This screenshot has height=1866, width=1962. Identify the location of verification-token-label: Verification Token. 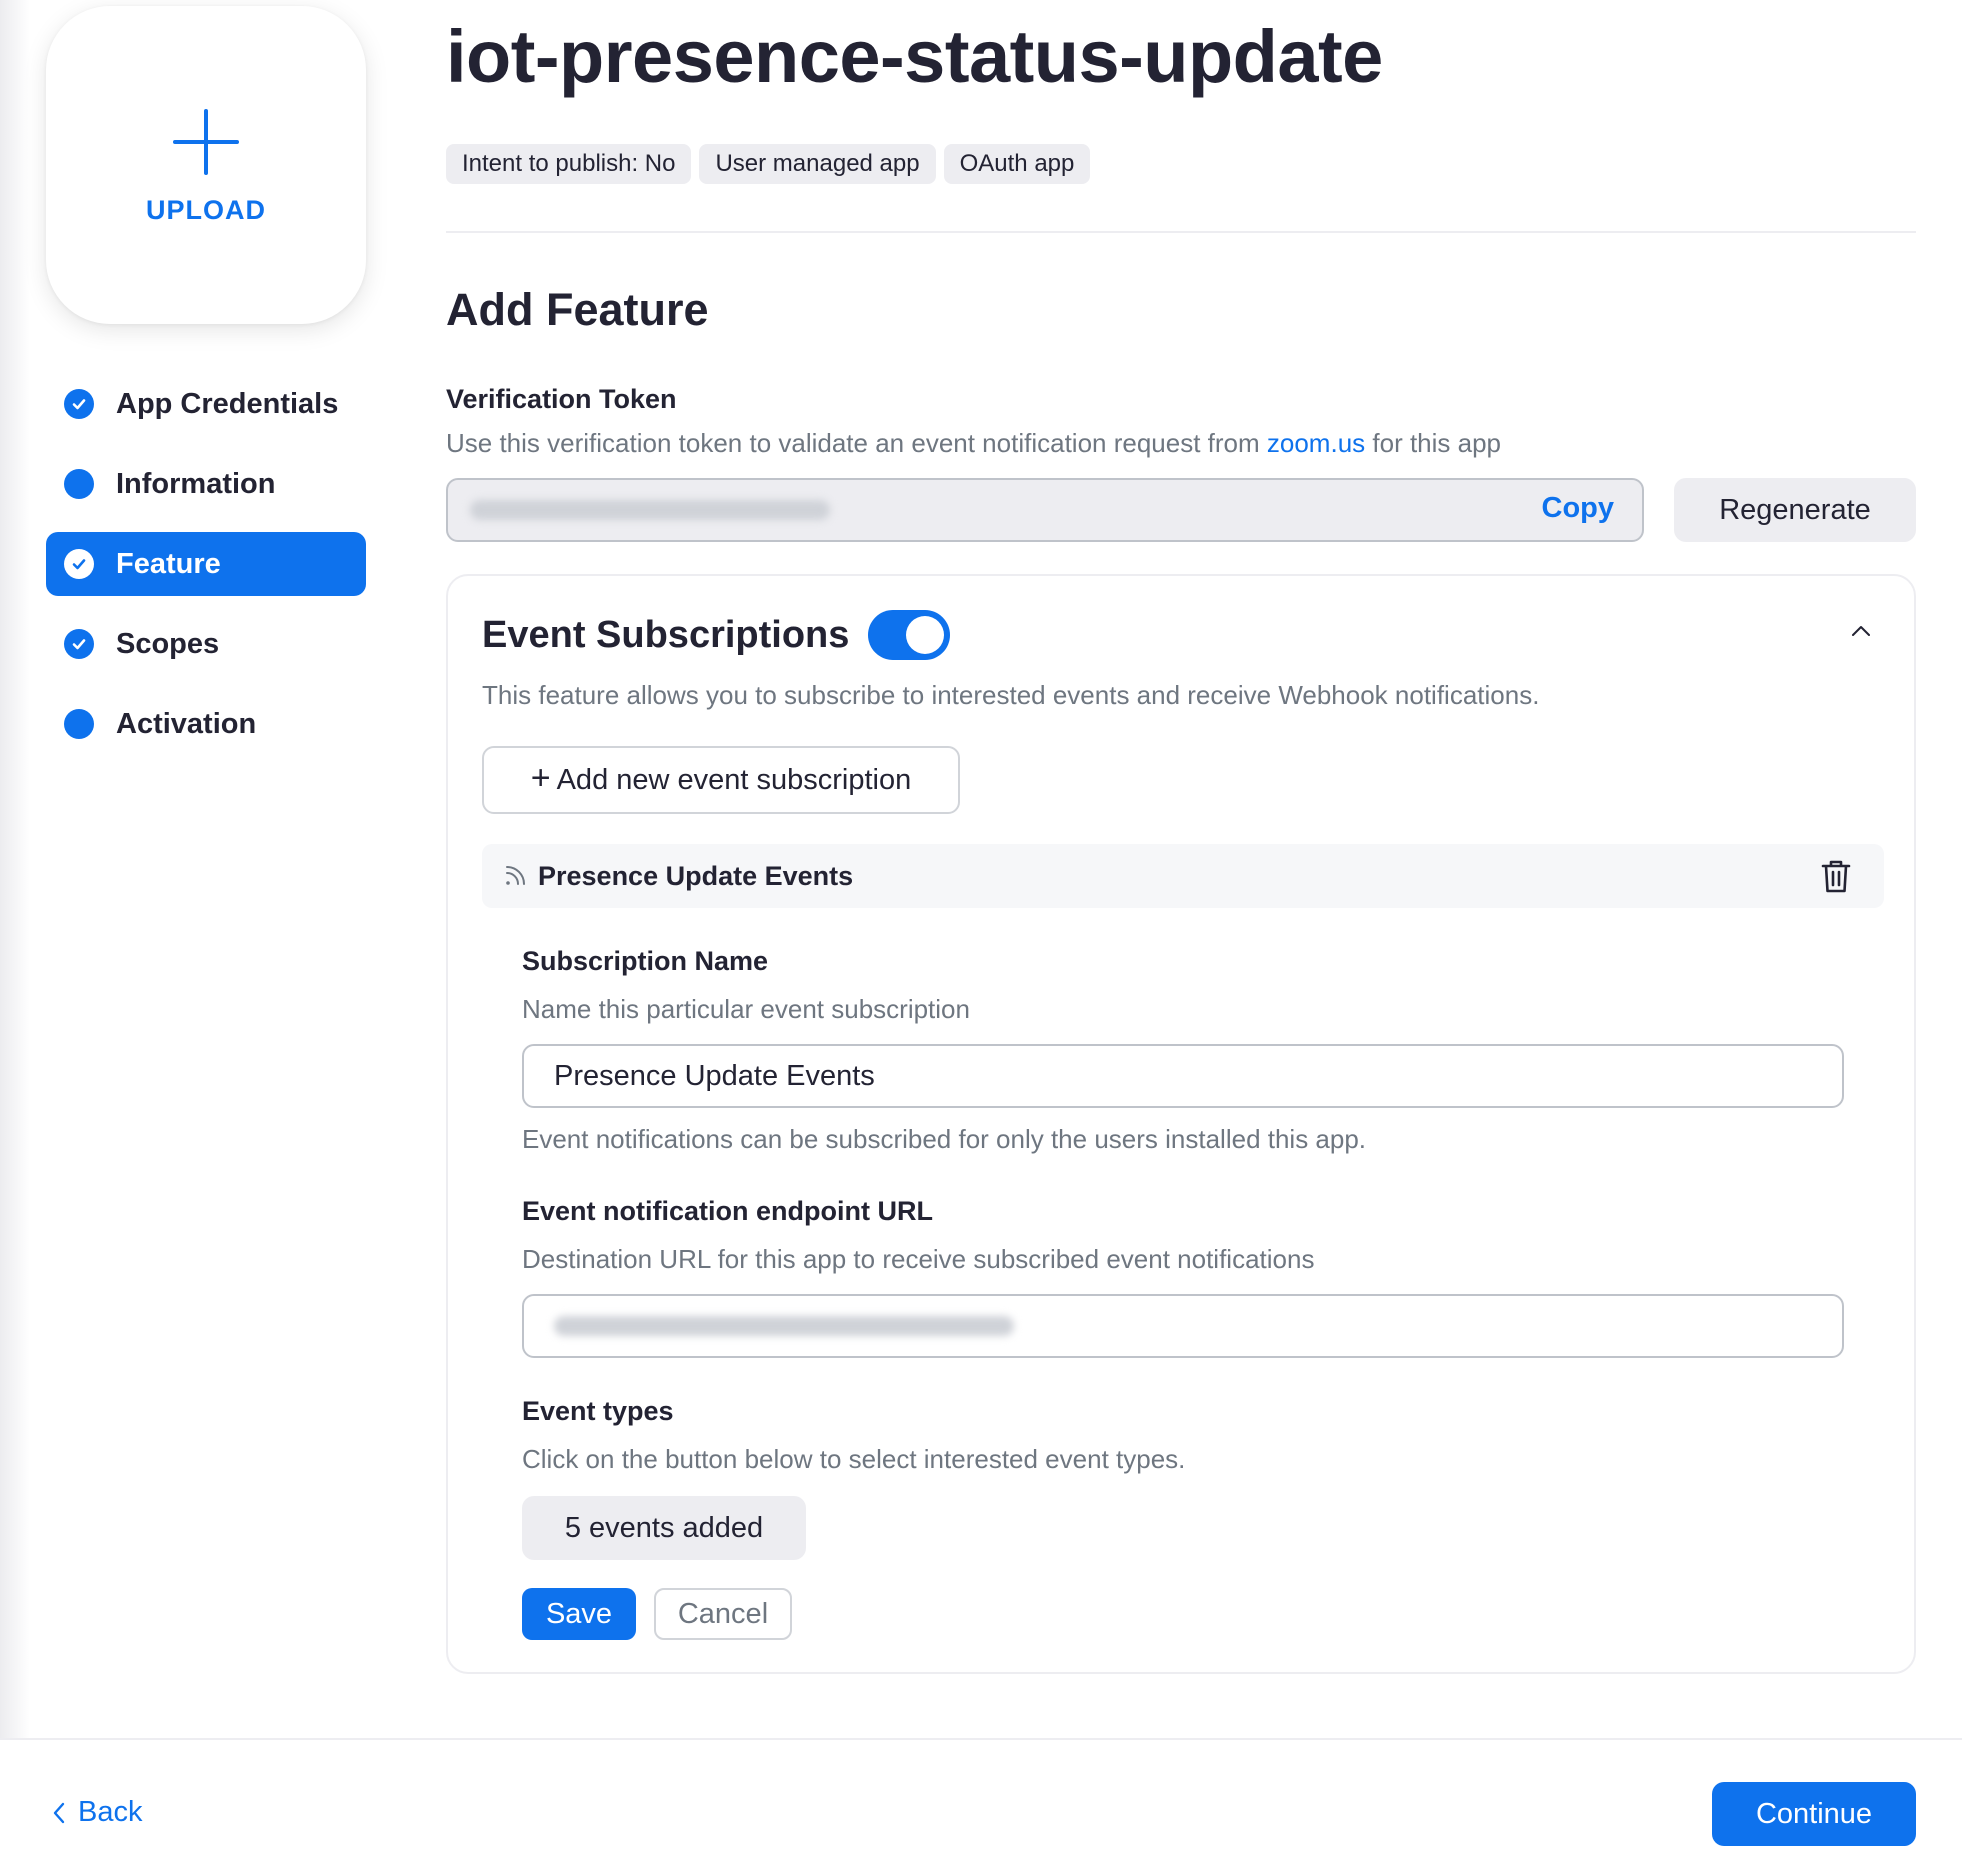
(561, 399).